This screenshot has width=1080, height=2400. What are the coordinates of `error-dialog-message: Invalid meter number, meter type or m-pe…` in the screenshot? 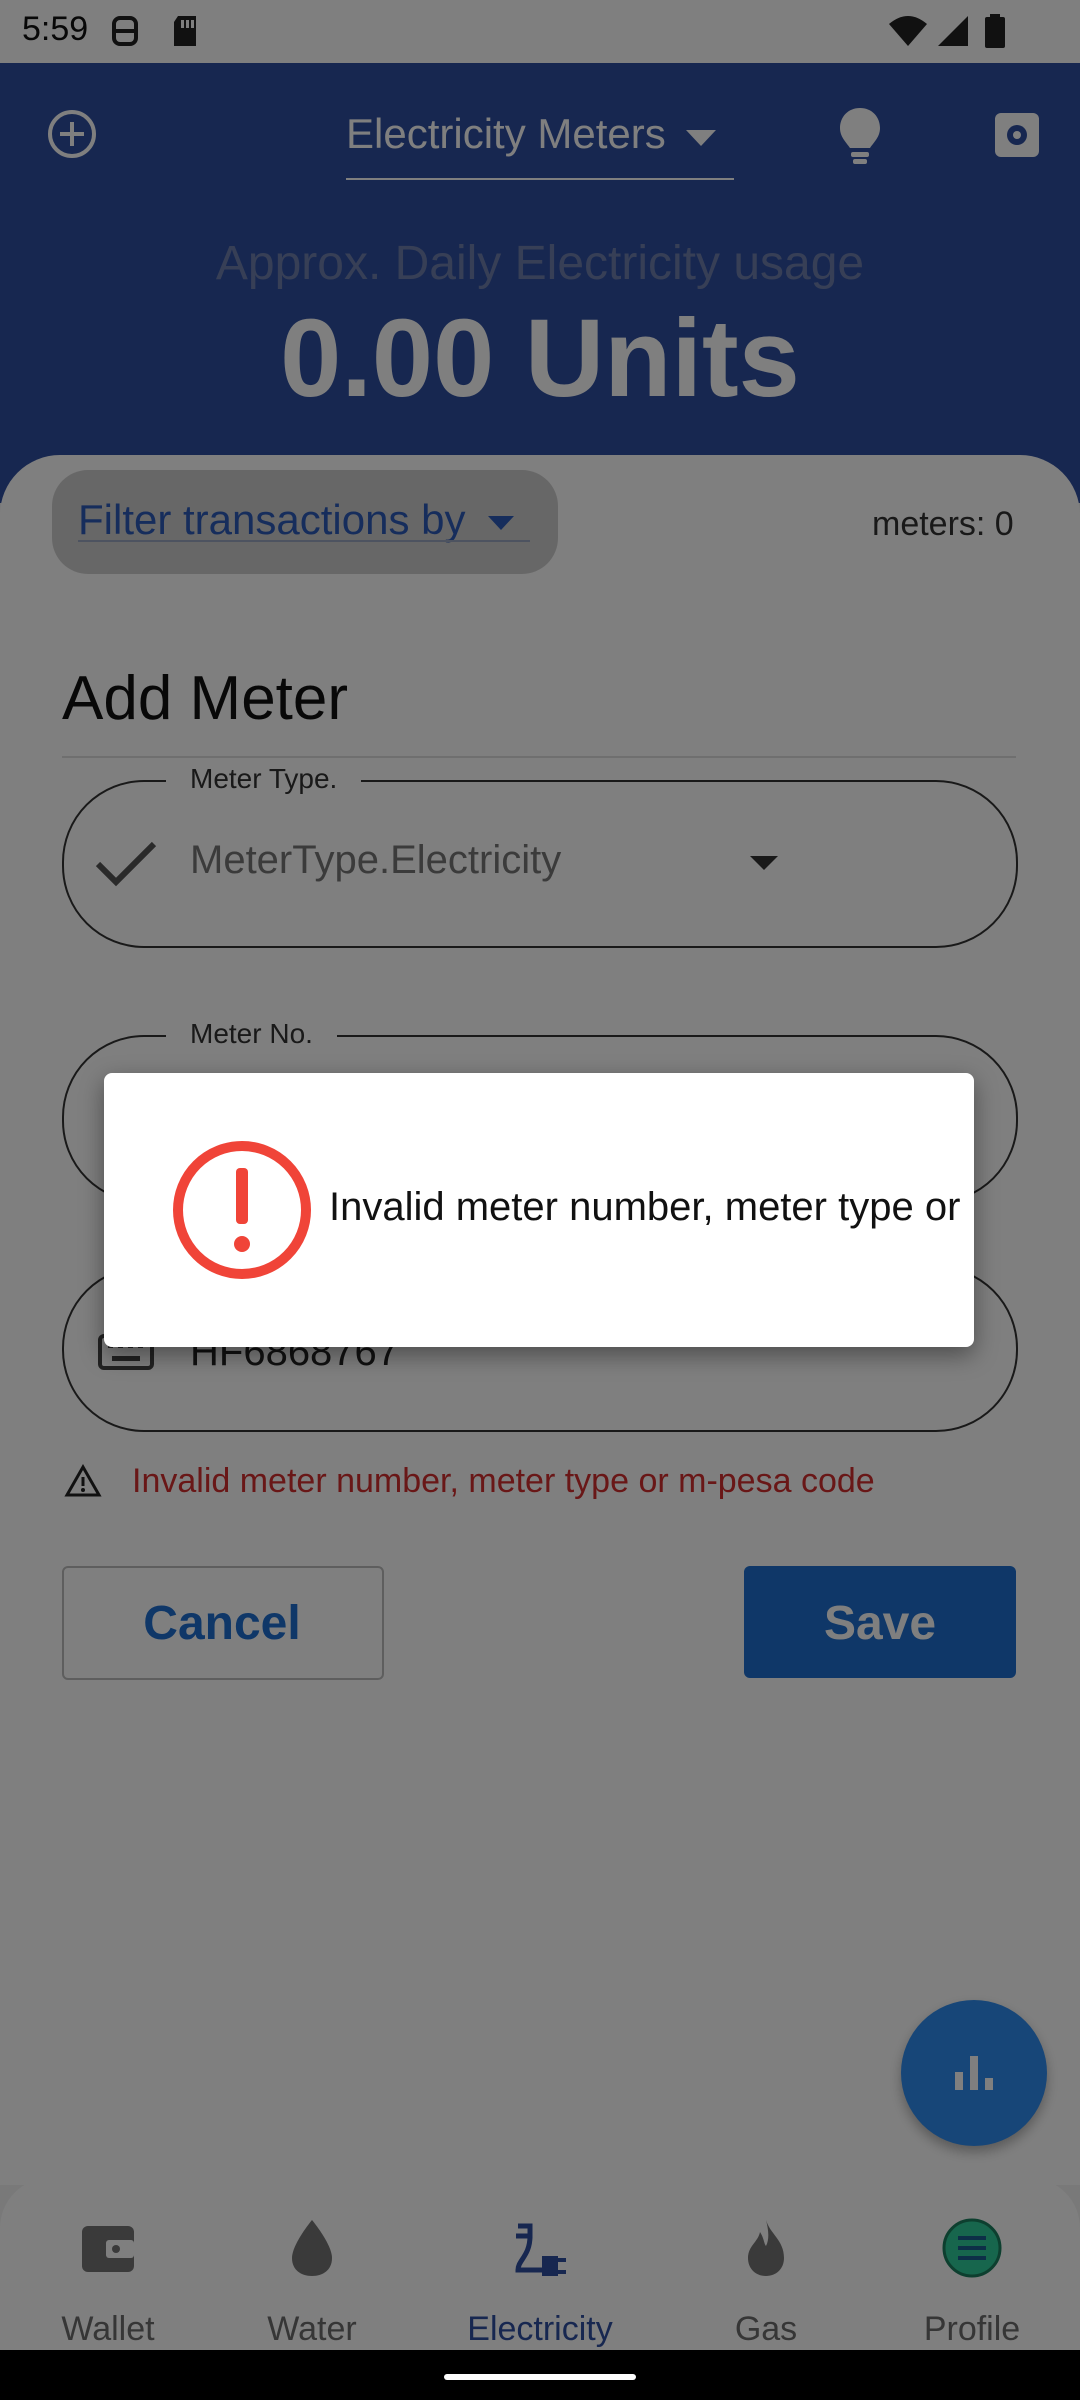 It's located at (651, 1207).